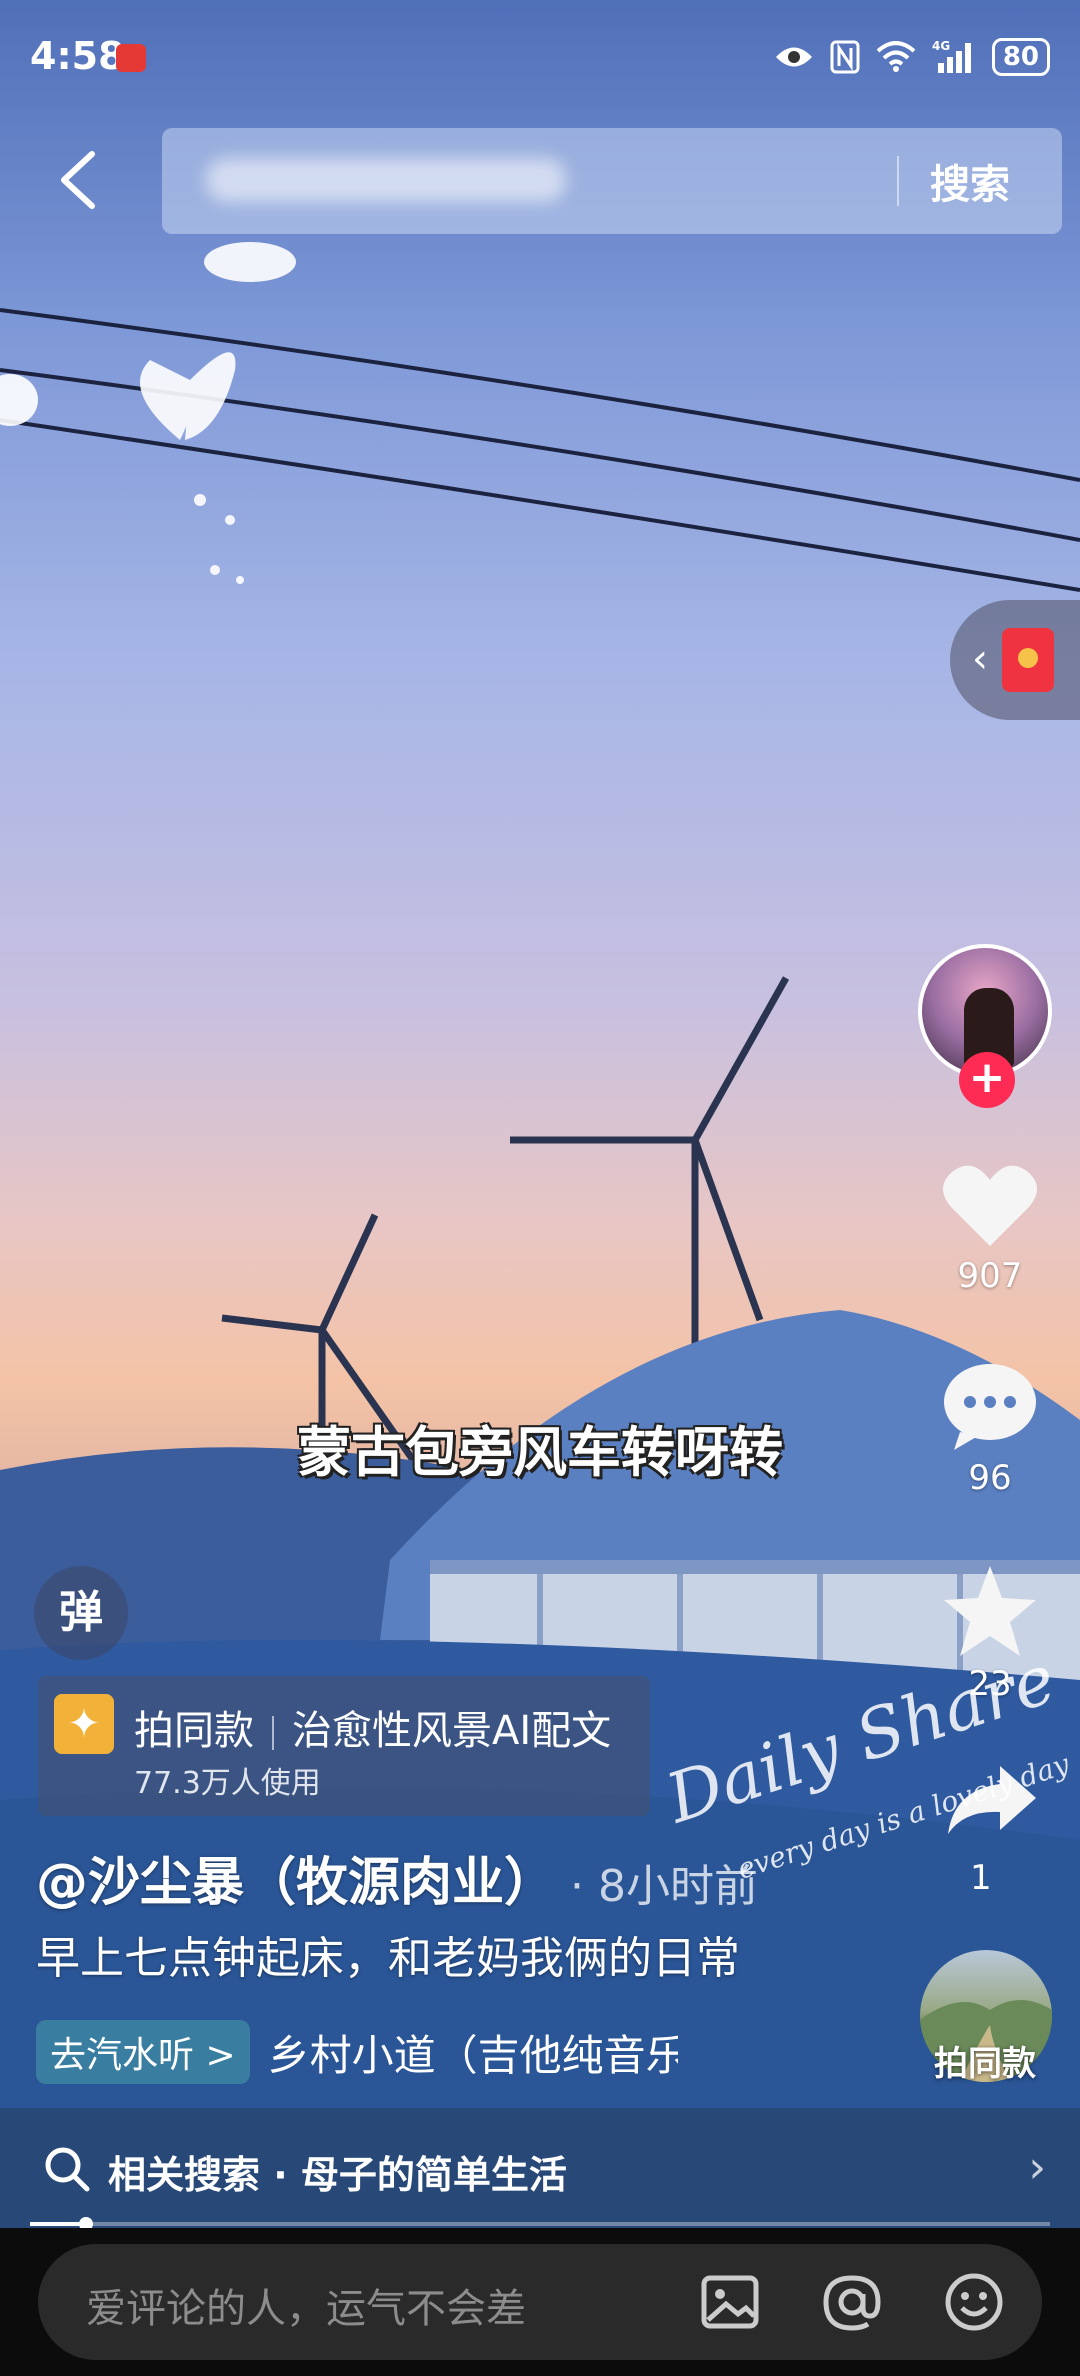 This screenshot has width=1080, height=2376. I want to click on template-usage: 77.3万人使用, so click(227, 1783).